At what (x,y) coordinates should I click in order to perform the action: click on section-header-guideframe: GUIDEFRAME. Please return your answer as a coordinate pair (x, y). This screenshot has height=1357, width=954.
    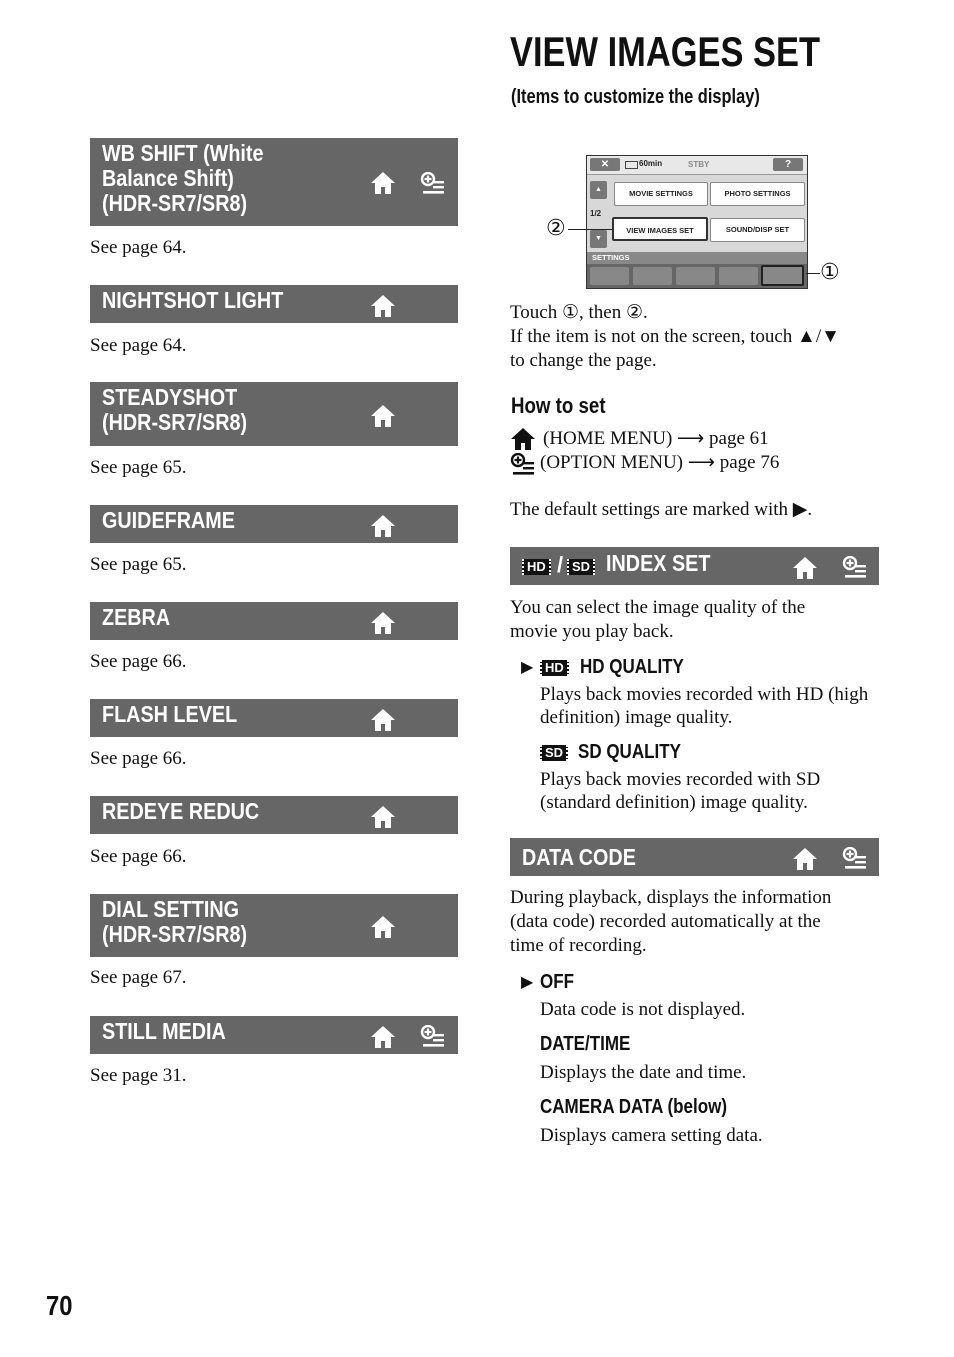
    Looking at the image, I should click on (274, 524).